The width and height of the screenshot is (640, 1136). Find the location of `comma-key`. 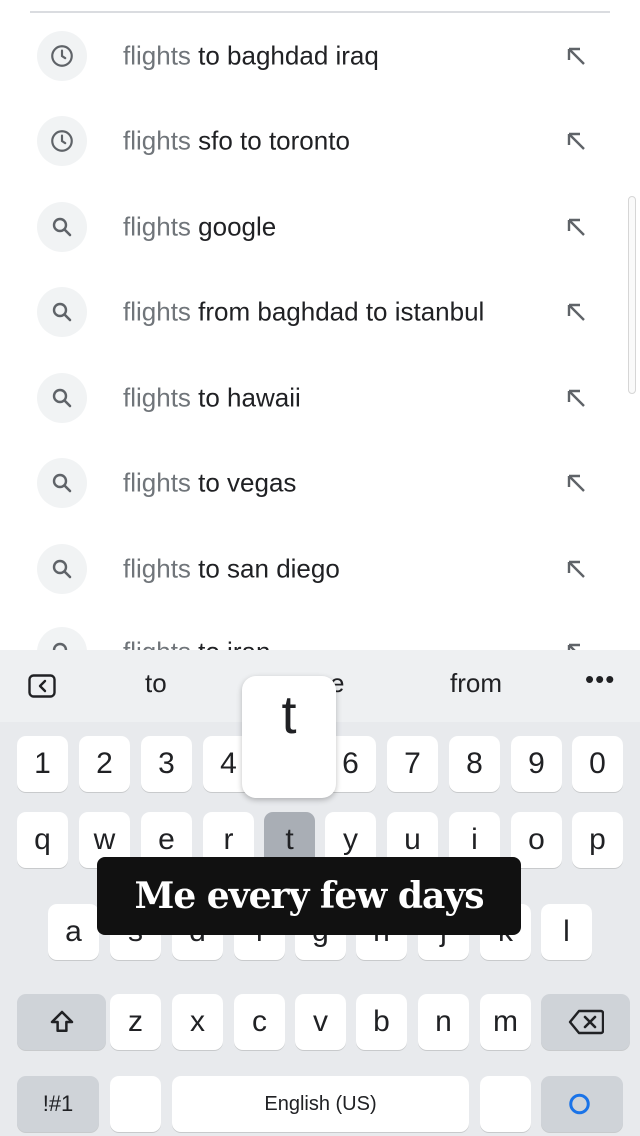

comma-key is located at coordinates (135, 1104).